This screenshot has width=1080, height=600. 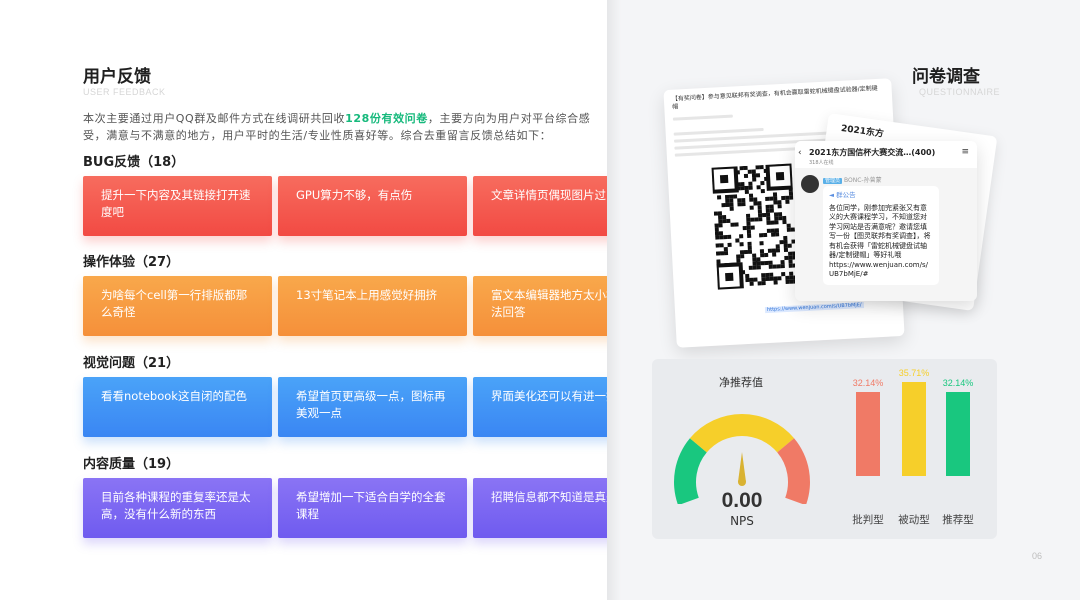 I want to click on nps-value: 0.00, so click(x=742, y=500).